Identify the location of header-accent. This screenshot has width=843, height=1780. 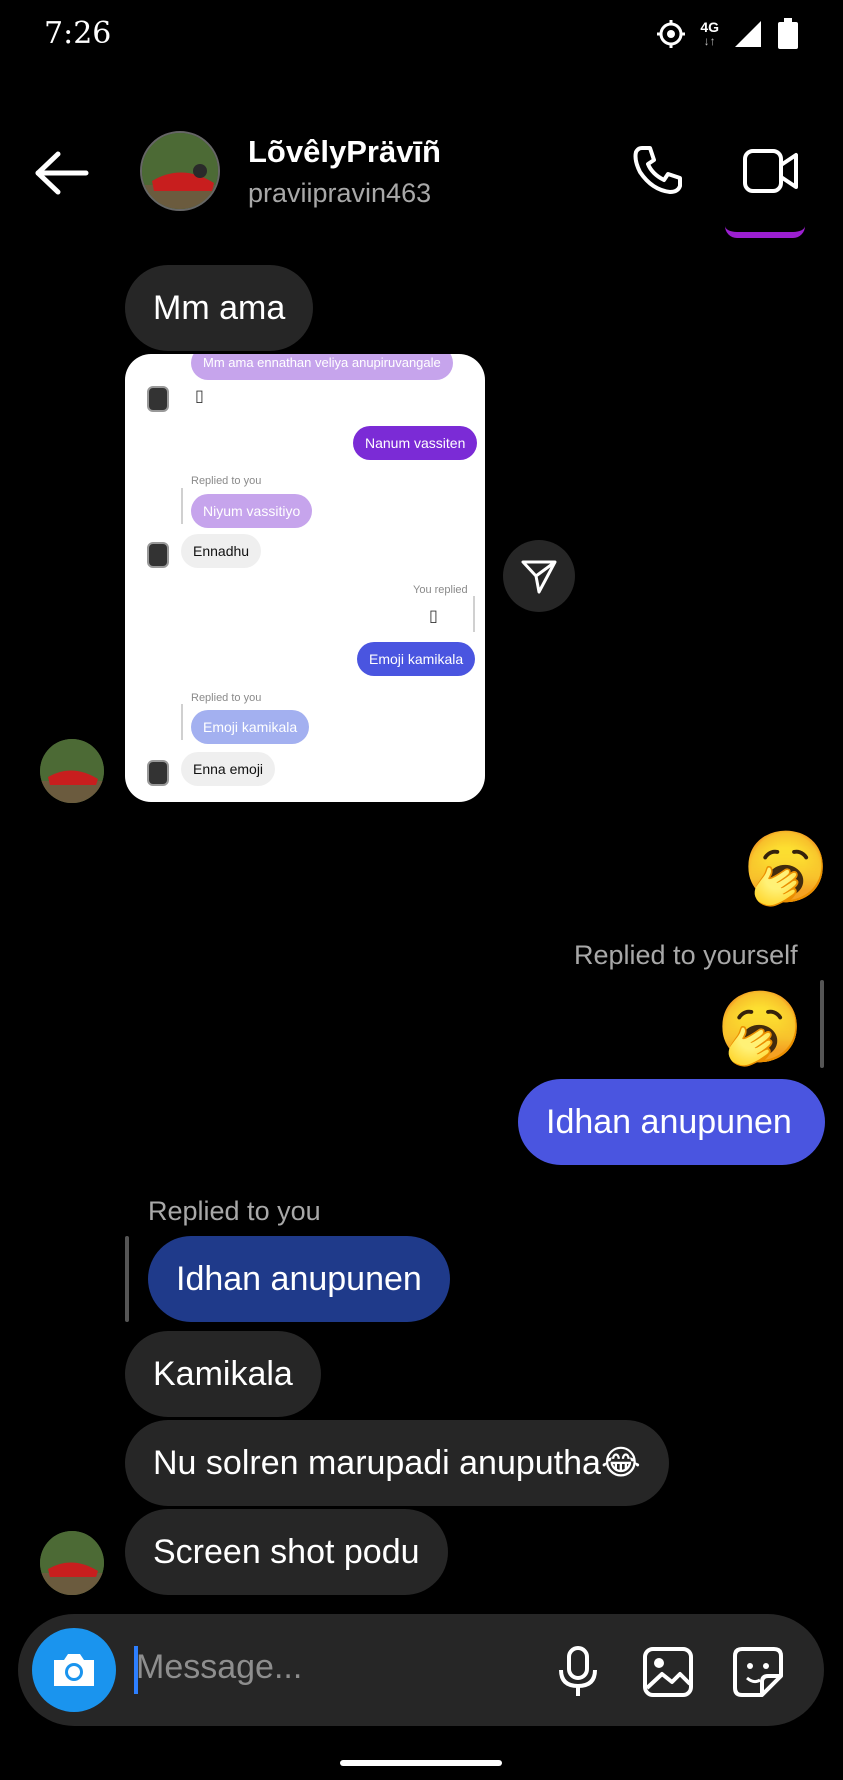
(765, 232).